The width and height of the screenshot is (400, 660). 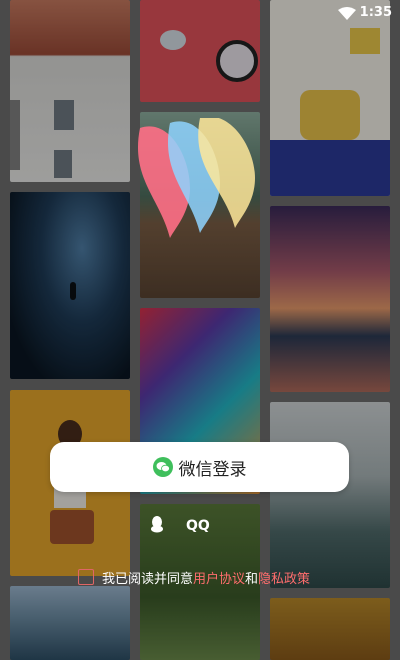 What do you see at coordinates (157, 526) in the screenshot?
I see `qq-penguin-icon` at bounding box center [157, 526].